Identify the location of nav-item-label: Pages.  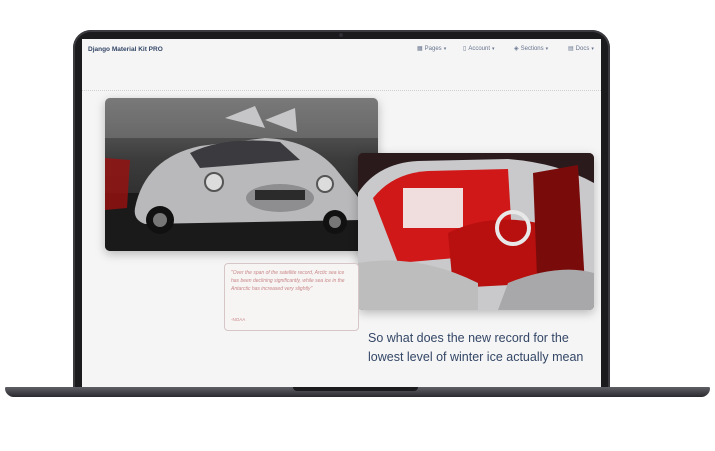
(433, 48).